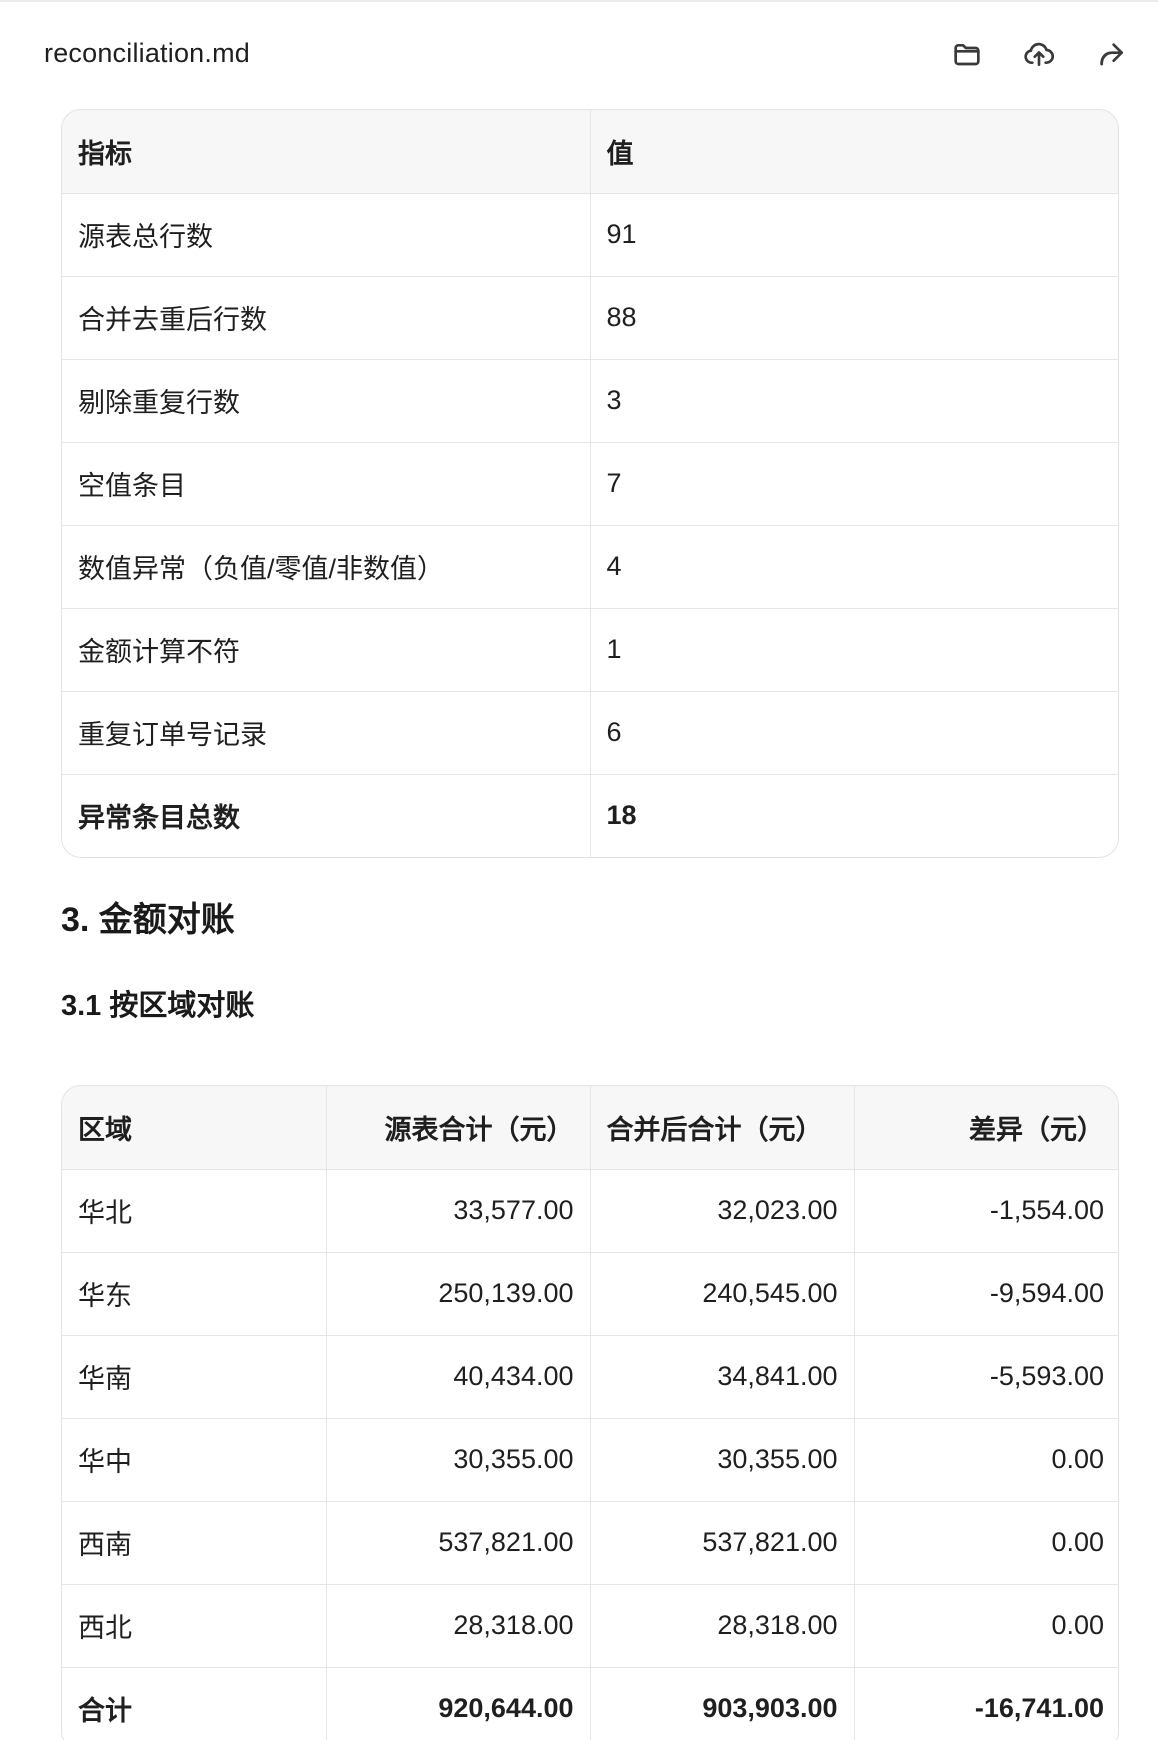 This screenshot has height=1740, width=1158. What do you see at coordinates (326, 815) in the screenshot?
I see `metric-name: 异常条目总数` at bounding box center [326, 815].